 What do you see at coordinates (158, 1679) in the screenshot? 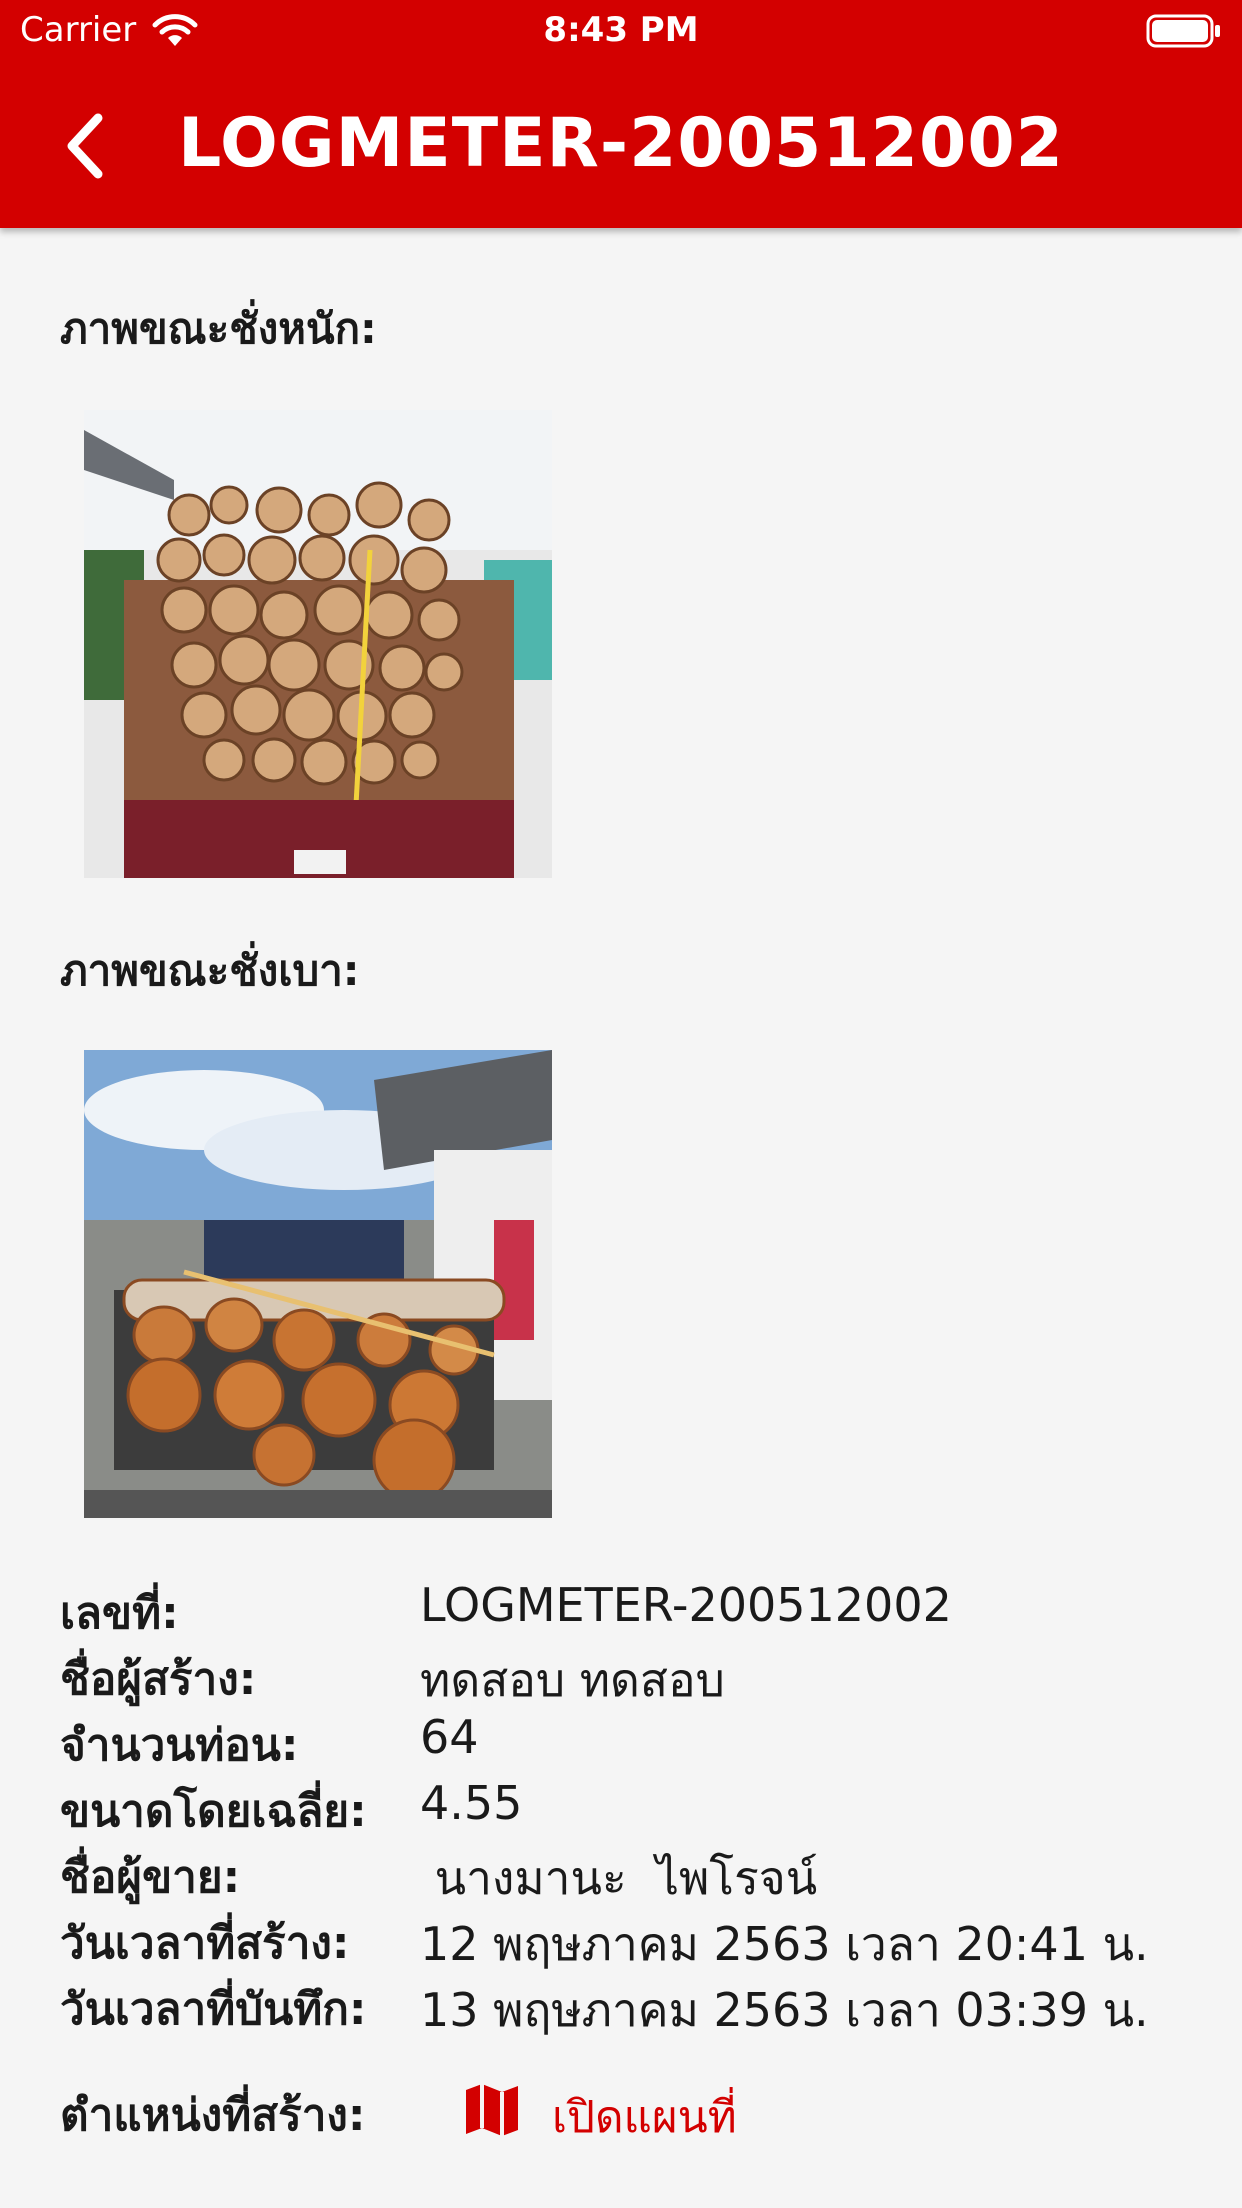
I see `detail-label: ชื่อผู้สร้าง:` at bounding box center [158, 1679].